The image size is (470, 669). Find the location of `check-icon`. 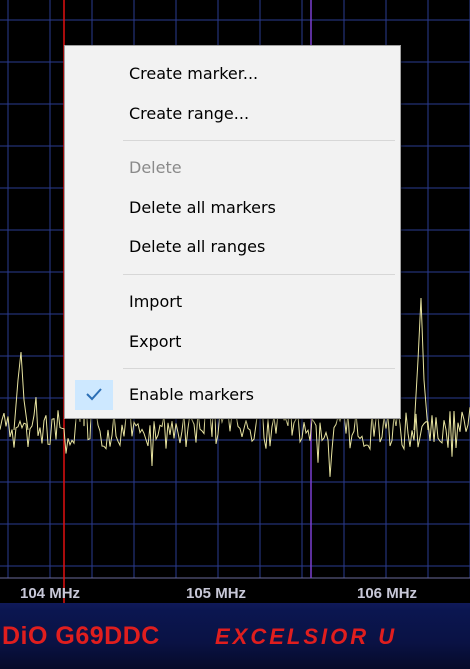

check-icon is located at coordinates (94, 394).